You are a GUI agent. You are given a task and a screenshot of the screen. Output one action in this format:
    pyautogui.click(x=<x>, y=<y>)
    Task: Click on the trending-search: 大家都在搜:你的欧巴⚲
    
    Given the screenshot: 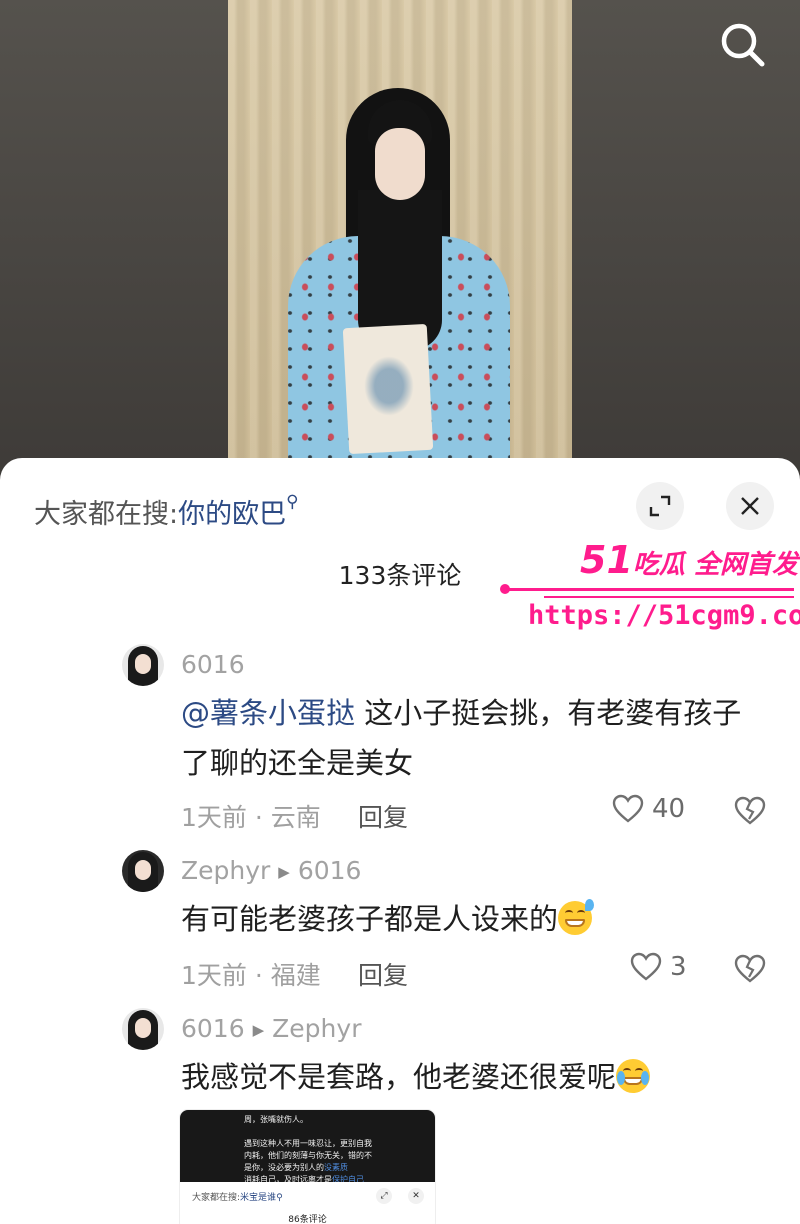 What is the action you would take?
    pyautogui.click(x=166, y=511)
    